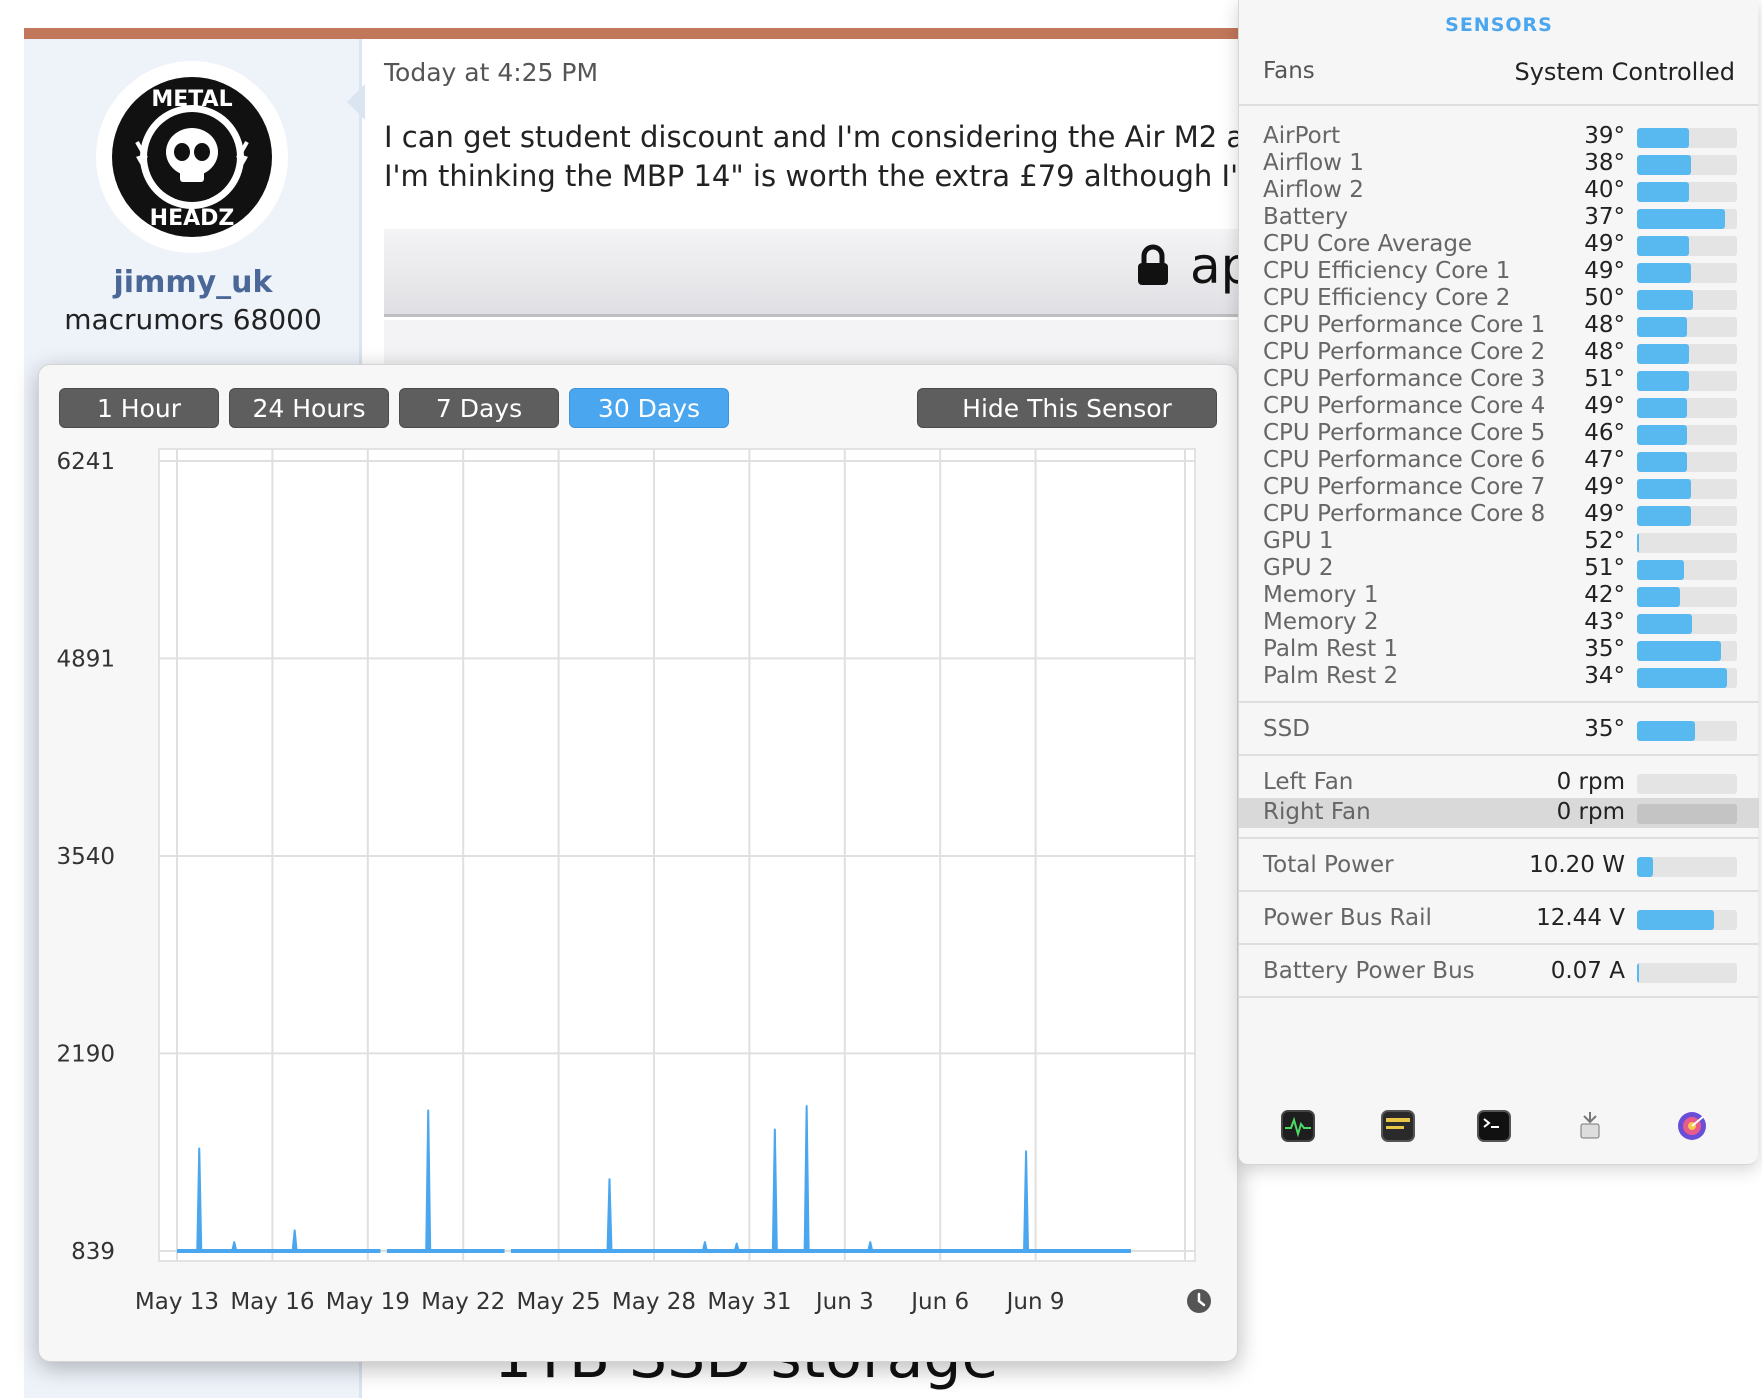  I want to click on sensor-row: Right Fan 0 rpm, so click(1499, 813).